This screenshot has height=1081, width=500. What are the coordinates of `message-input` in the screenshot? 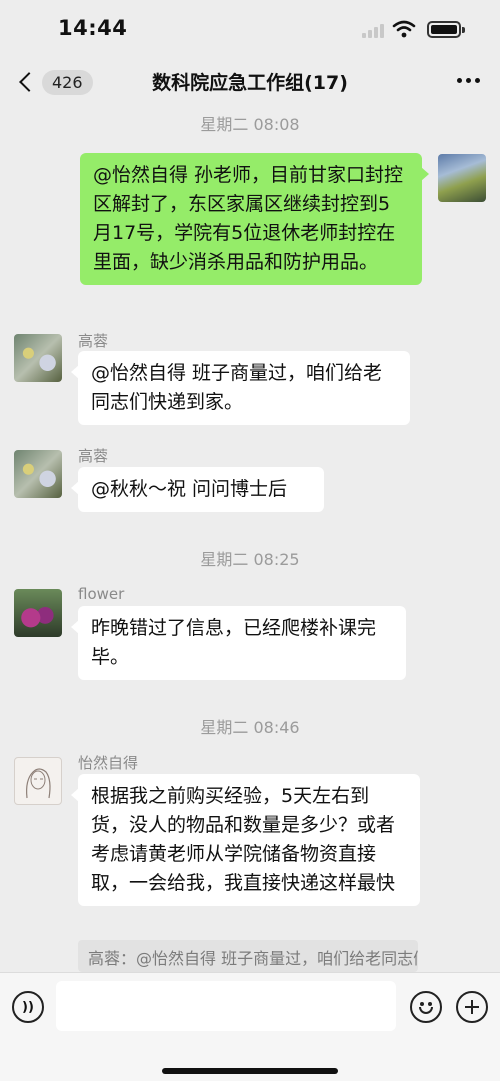 It's located at (226, 1006).